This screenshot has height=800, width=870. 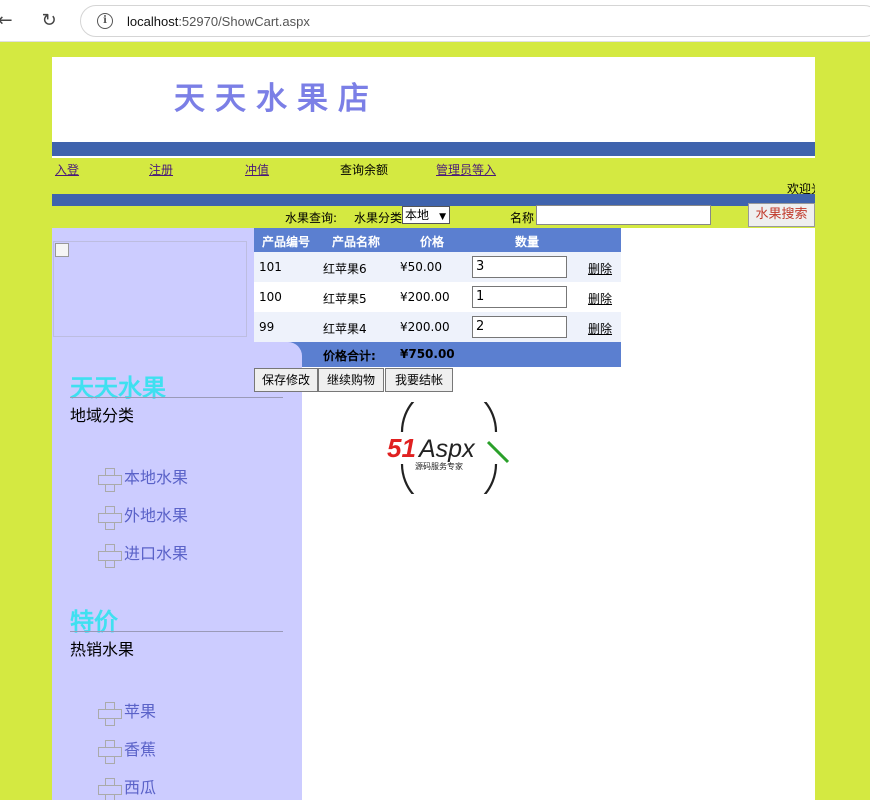 What do you see at coordinates (519, 297) in the screenshot?
I see `quantity-input: 1` at bounding box center [519, 297].